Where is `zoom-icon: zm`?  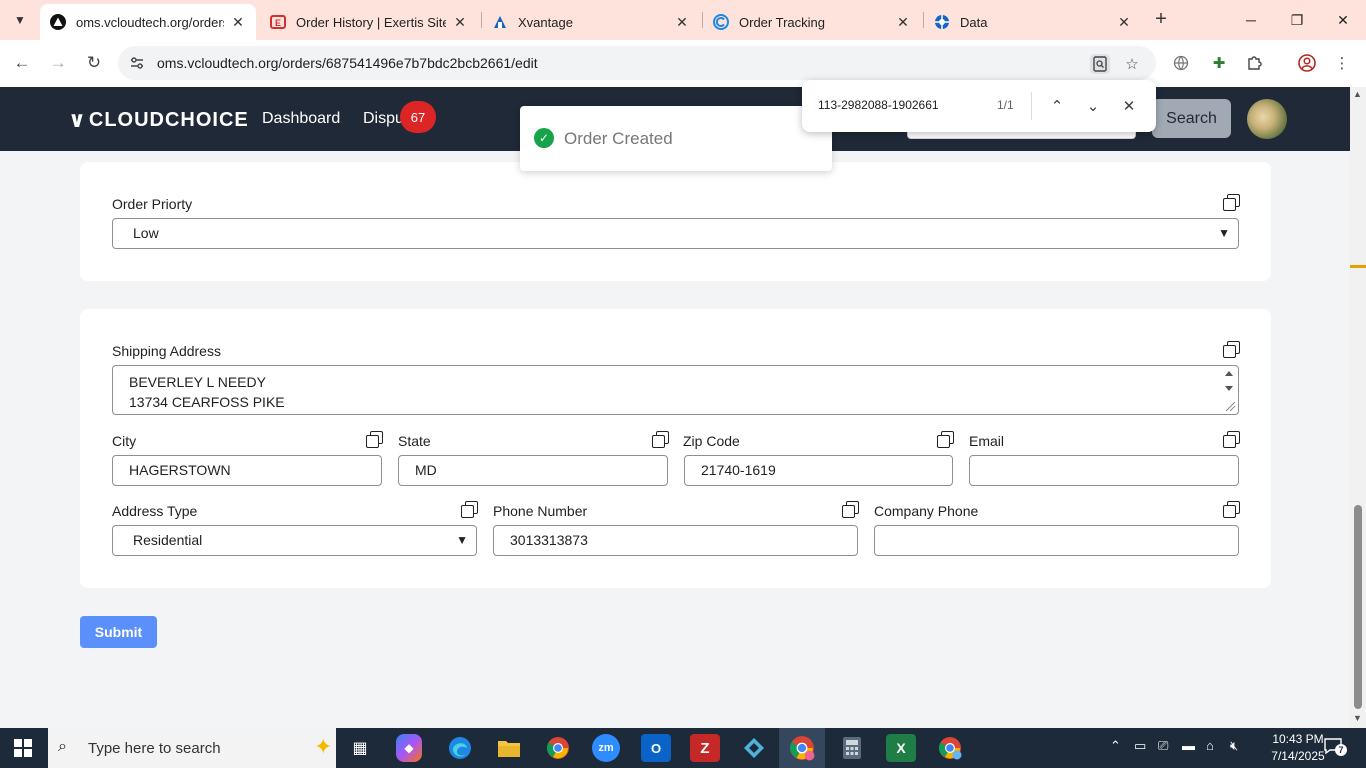 zoom-icon: zm is located at coordinates (606, 748).